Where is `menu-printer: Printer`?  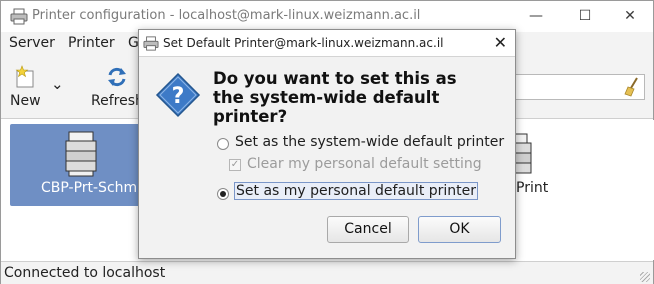 menu-printer: Printer is located at coordinates (91, 43).